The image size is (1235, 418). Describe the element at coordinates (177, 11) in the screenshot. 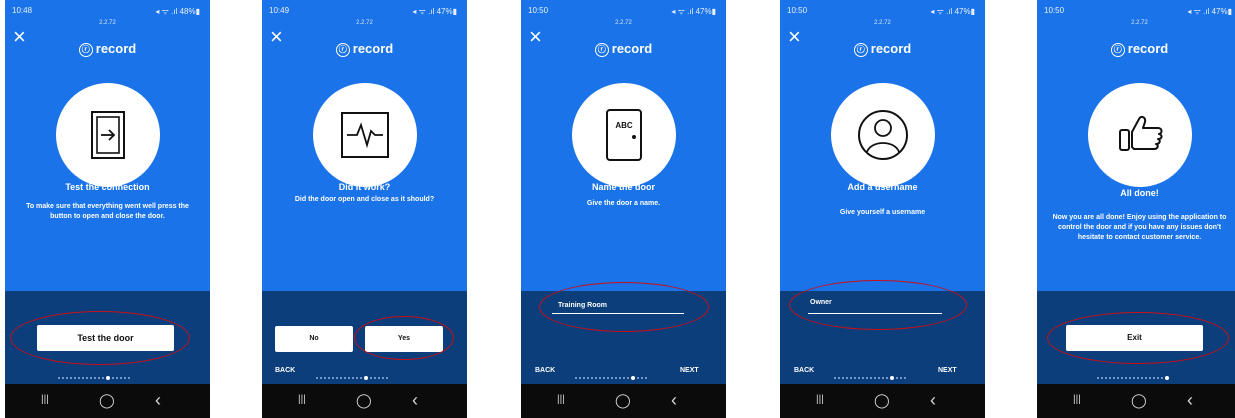

I see `status-icons: ◂ ᯤ .ıl 48%▮` at that location.